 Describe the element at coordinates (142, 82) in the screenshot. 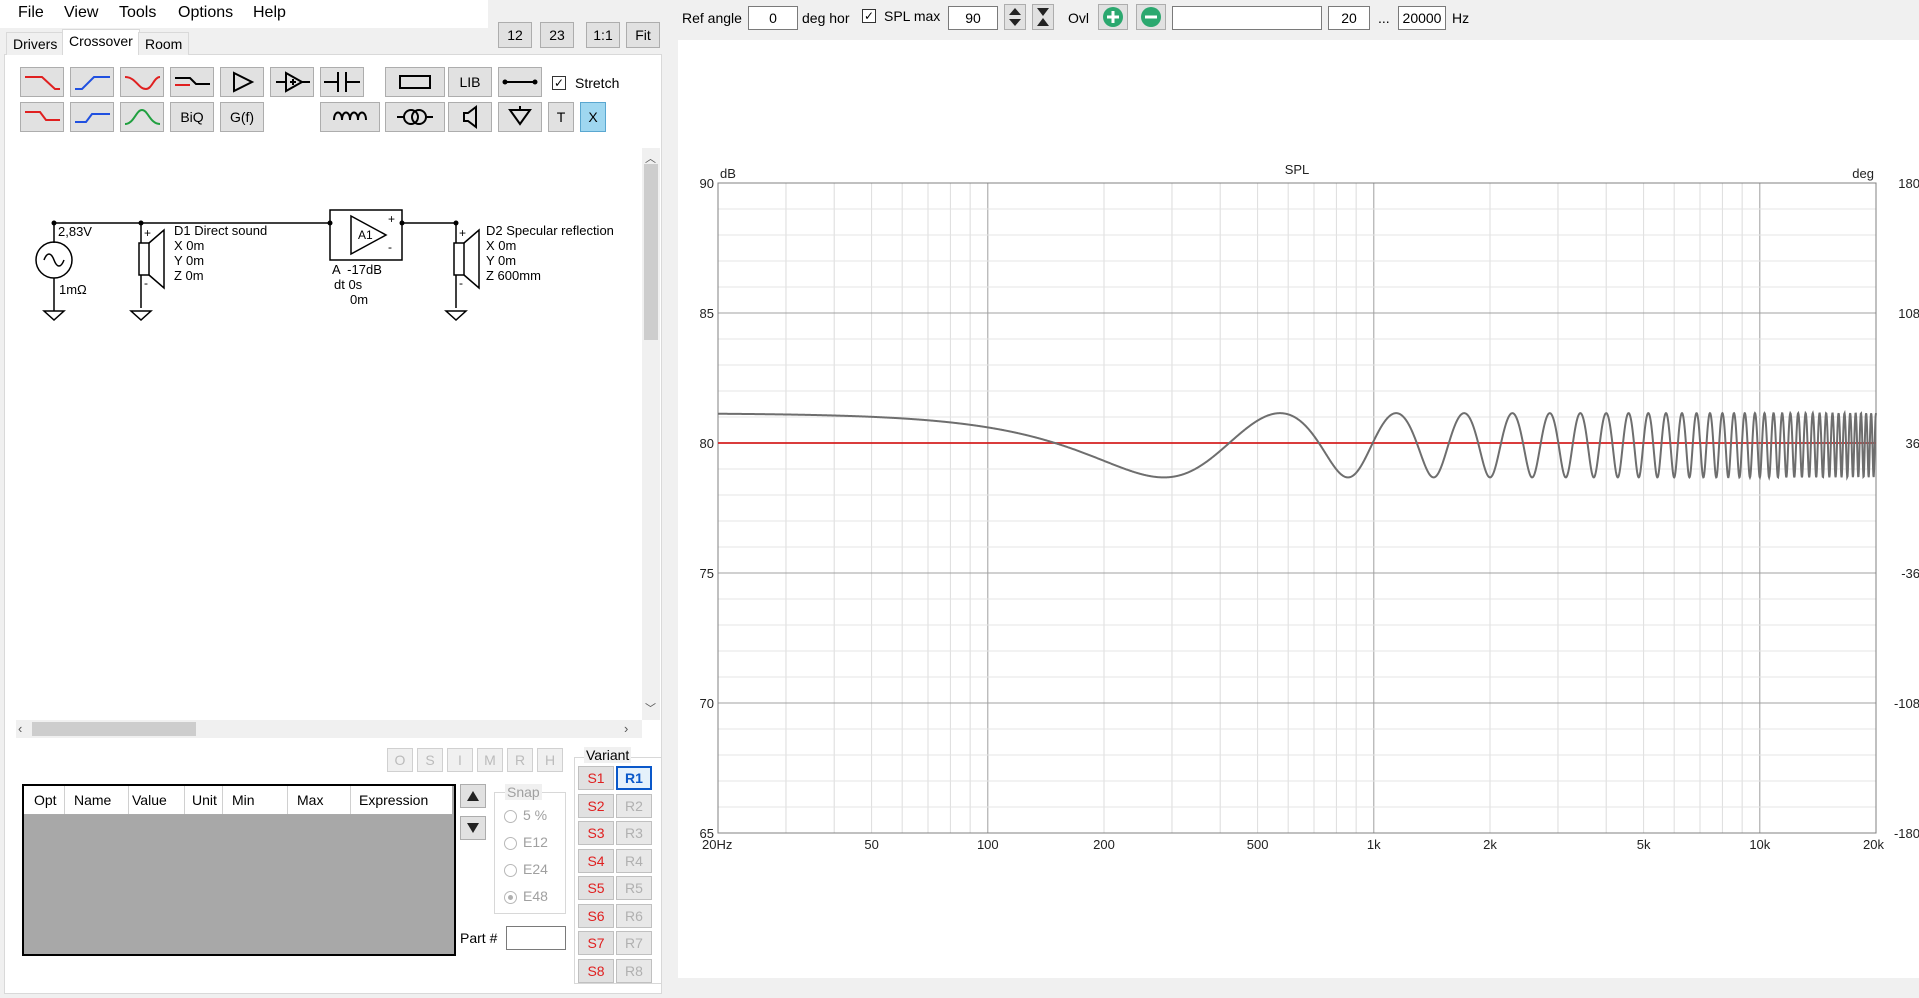

I see `notch-red-tool` at that location.